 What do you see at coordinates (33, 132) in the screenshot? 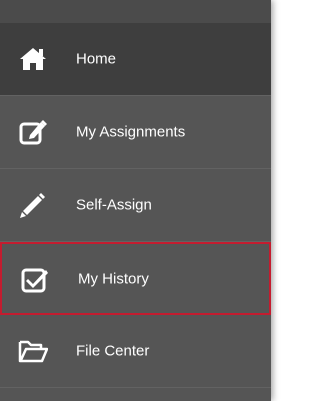
I see `edit-square-icon` at bounding box center [33, 132].